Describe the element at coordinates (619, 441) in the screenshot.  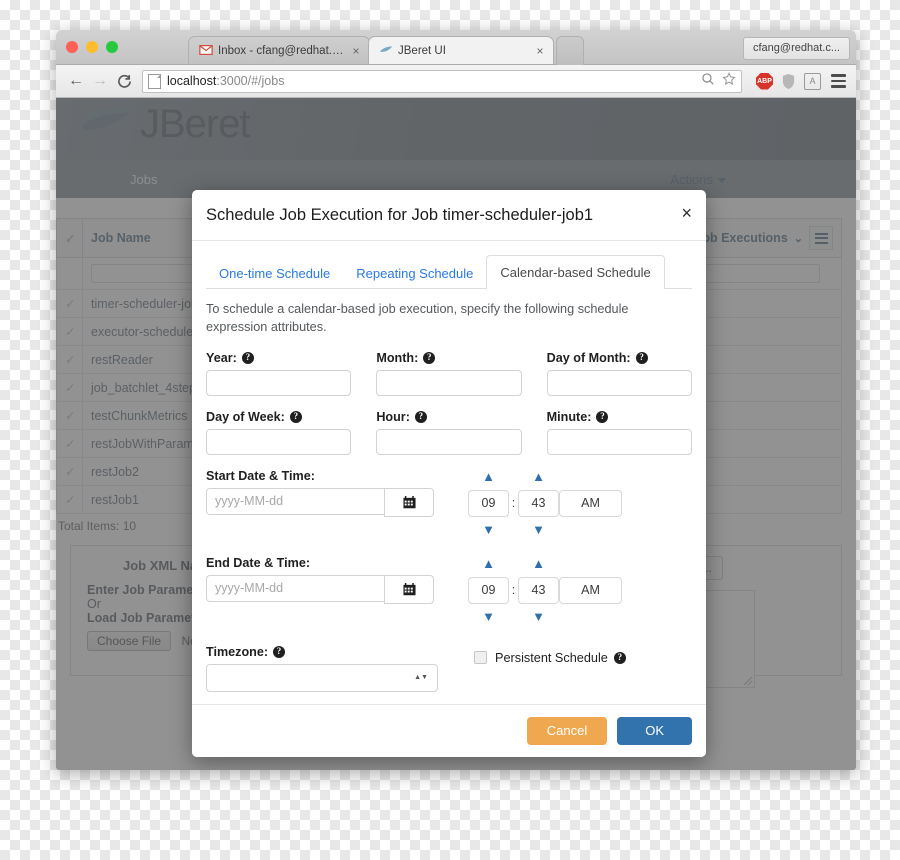
I see `minute-input` at that location.